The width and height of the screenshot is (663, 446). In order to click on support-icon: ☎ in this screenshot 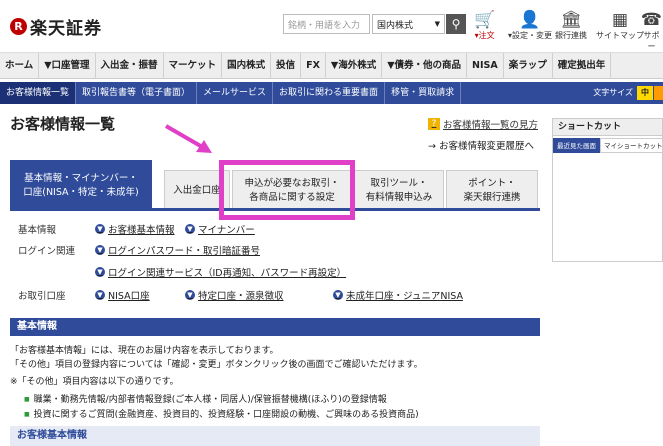, I will do `click(651, 20)`.